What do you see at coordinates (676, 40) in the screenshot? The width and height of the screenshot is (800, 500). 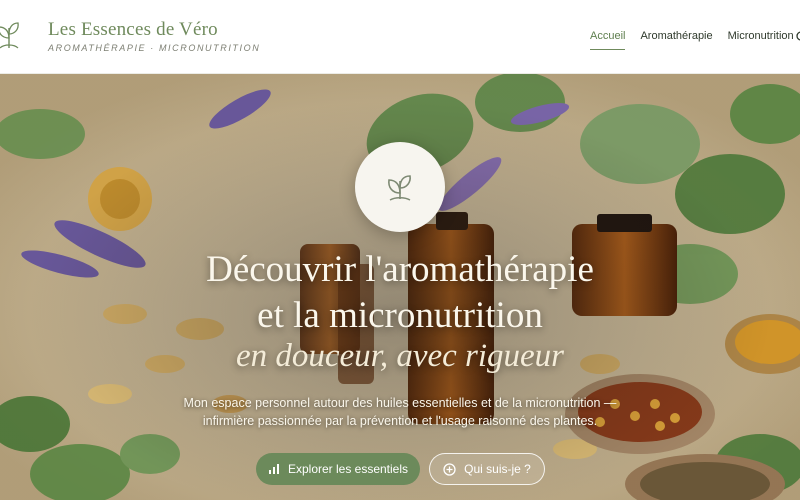 I see `nav-item-aromatherapie: Aromathérapie` at bounding box center [676, 40].